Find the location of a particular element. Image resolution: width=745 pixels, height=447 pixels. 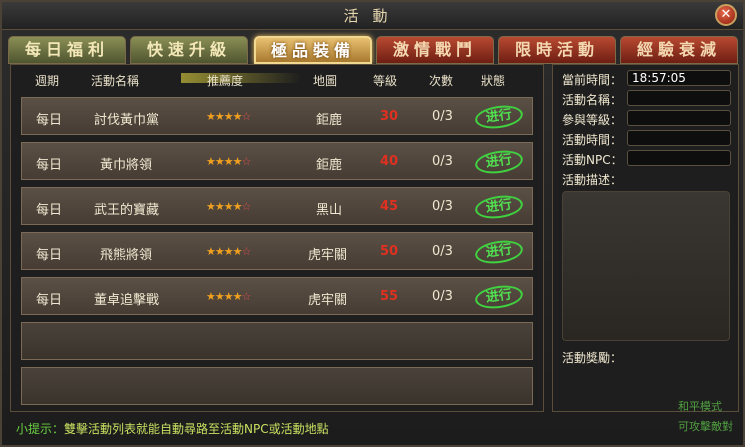

col-status: 狀態 is located at coordinates (493, 81).